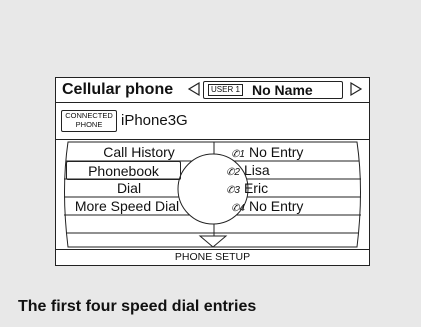 The image size is (421, 327). I want to click on menu-item-label: More Speed Dial, so click(127, 206).